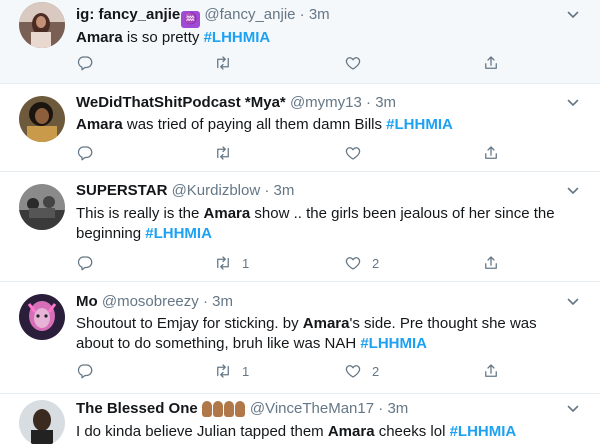 Image resolution: width=600 pixels, height=444 pixels. I want to click on text-segment: cheeks lol, so click(412, 431).